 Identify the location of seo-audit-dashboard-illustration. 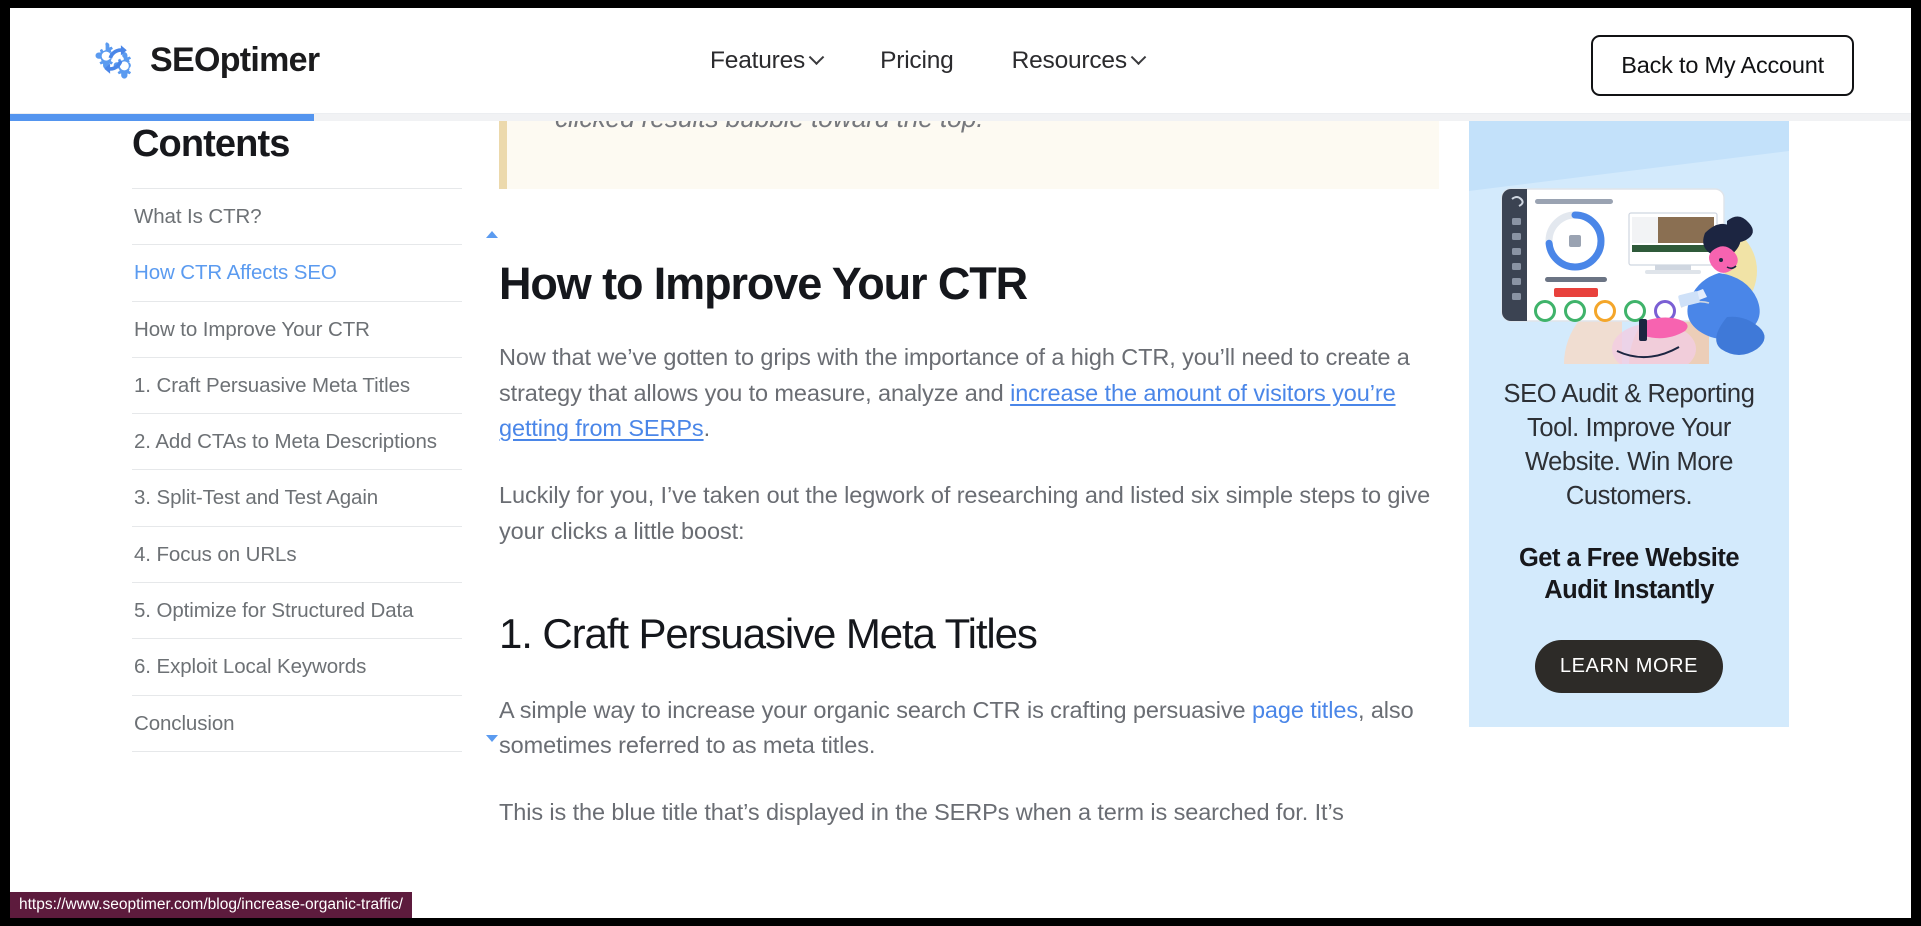
(1629, 242).